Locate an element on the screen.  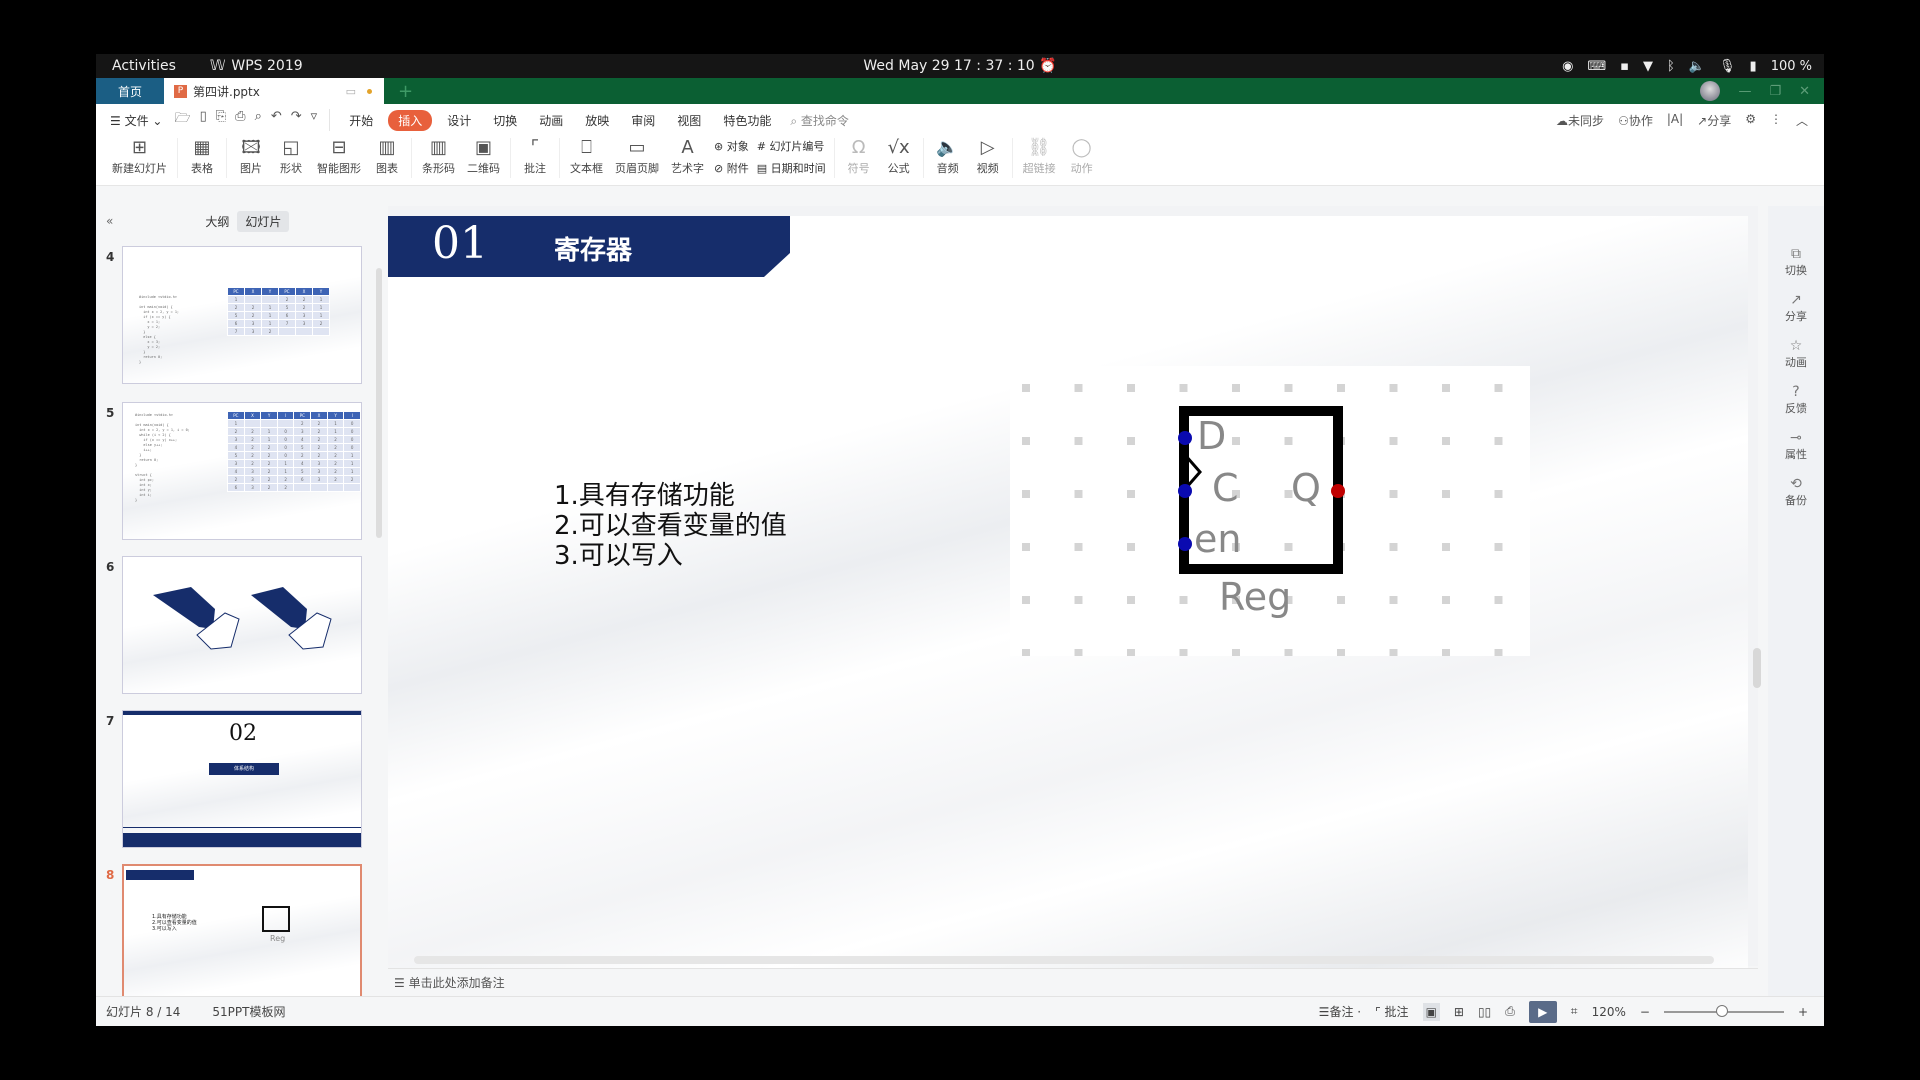
hyperlink-button: ⛓ 超链接 is located at coordinates (1039, 156).